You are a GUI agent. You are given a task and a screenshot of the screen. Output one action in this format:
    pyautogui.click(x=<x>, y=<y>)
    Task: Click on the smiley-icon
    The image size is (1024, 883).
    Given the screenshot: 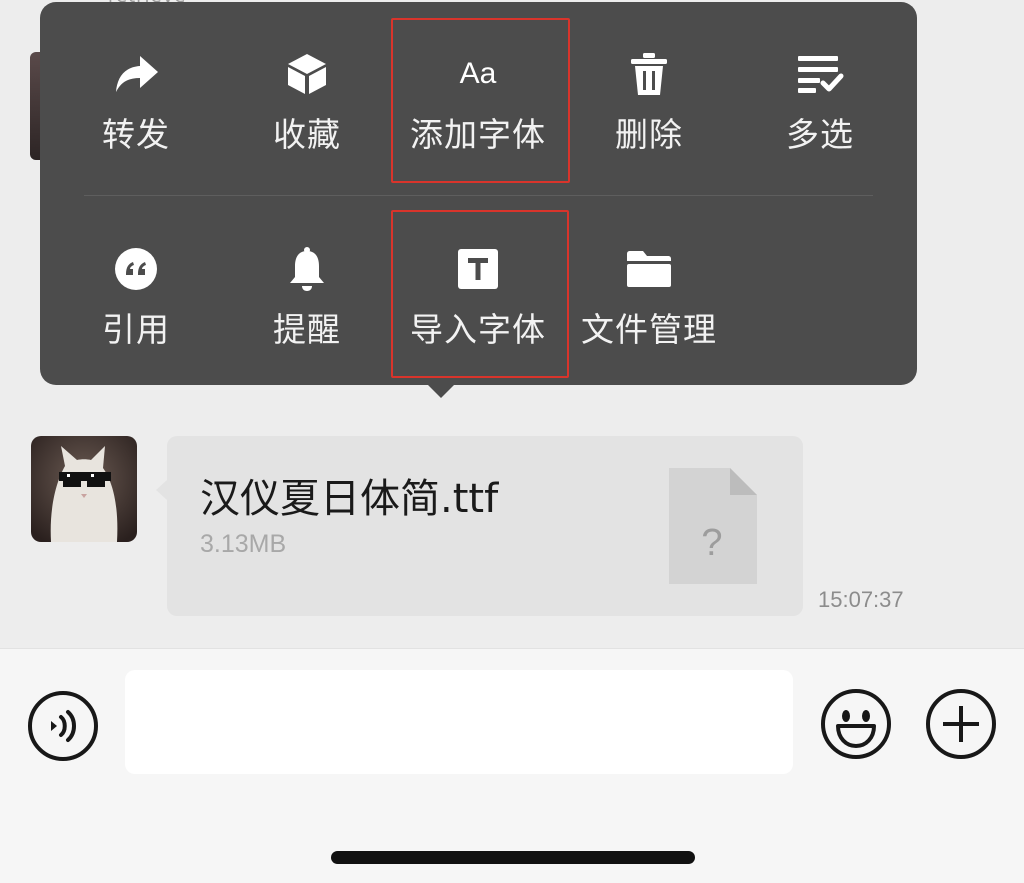 What is the action you would take?
    pyautogui.click(x=856, y=724)
    